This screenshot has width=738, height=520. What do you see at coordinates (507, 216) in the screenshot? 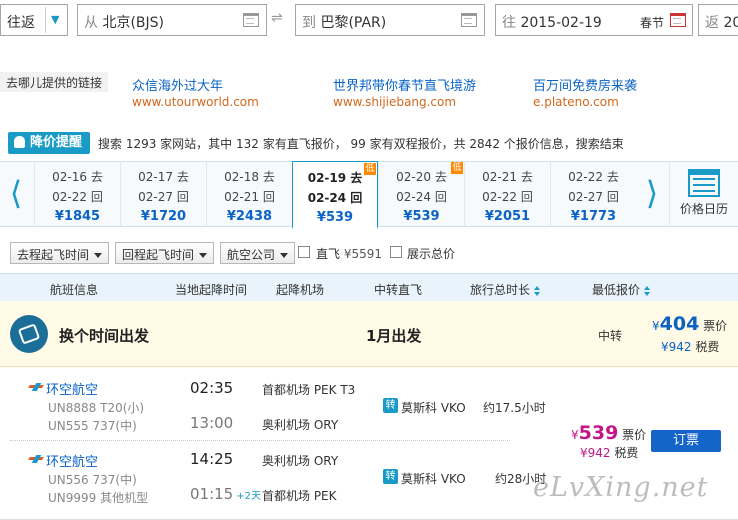
I see `date-price: ¥2051` at bounding box center [507, 216].